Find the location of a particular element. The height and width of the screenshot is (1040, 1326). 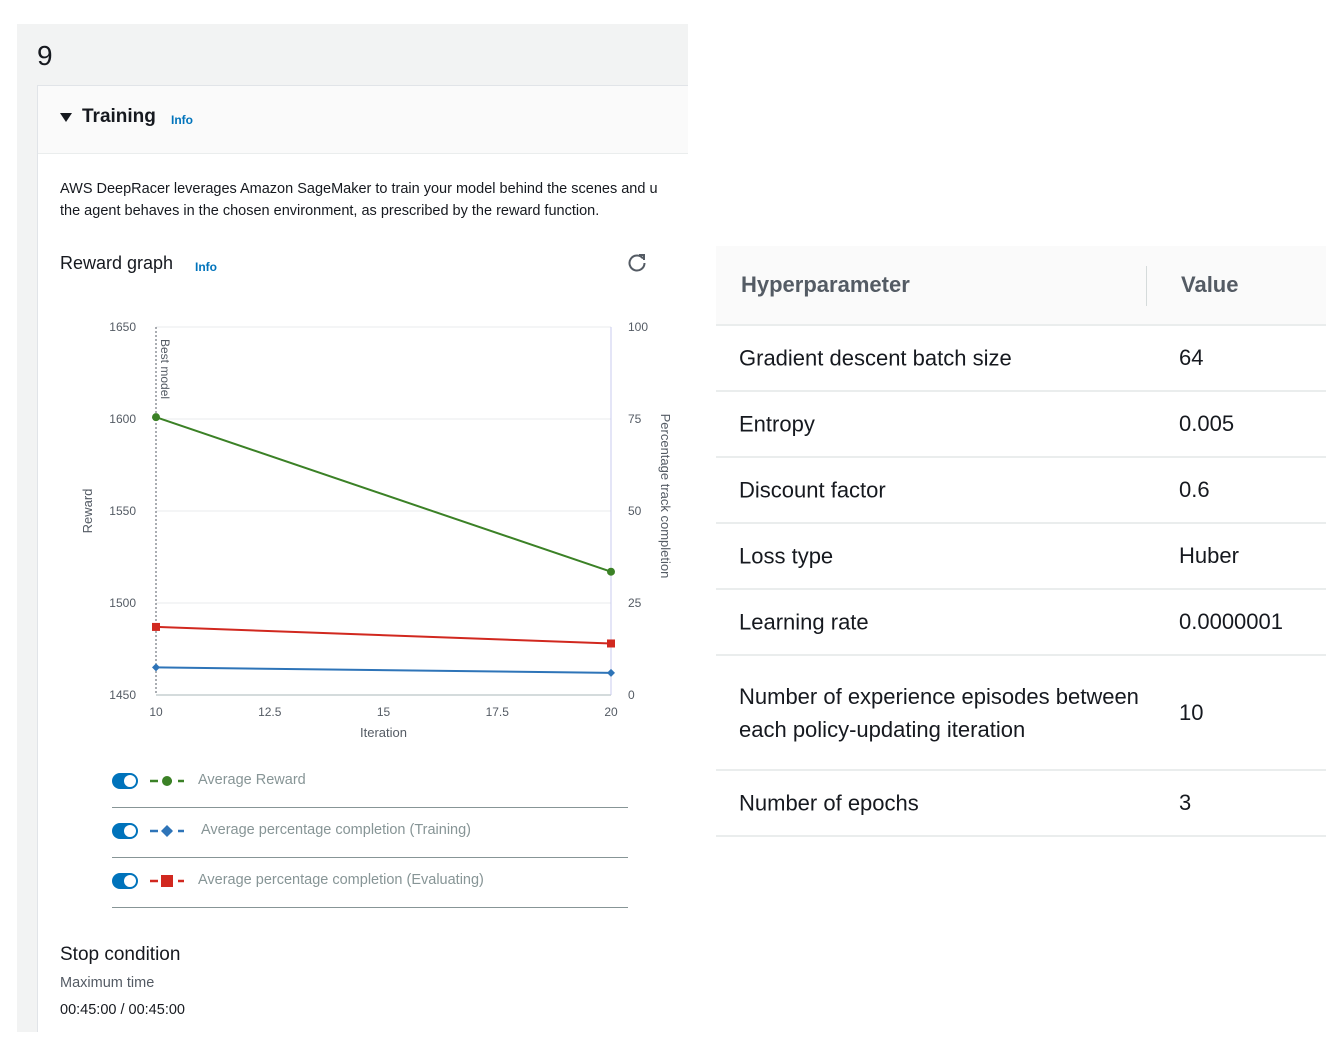

training-title: Training is located at coordinates (119, 116).